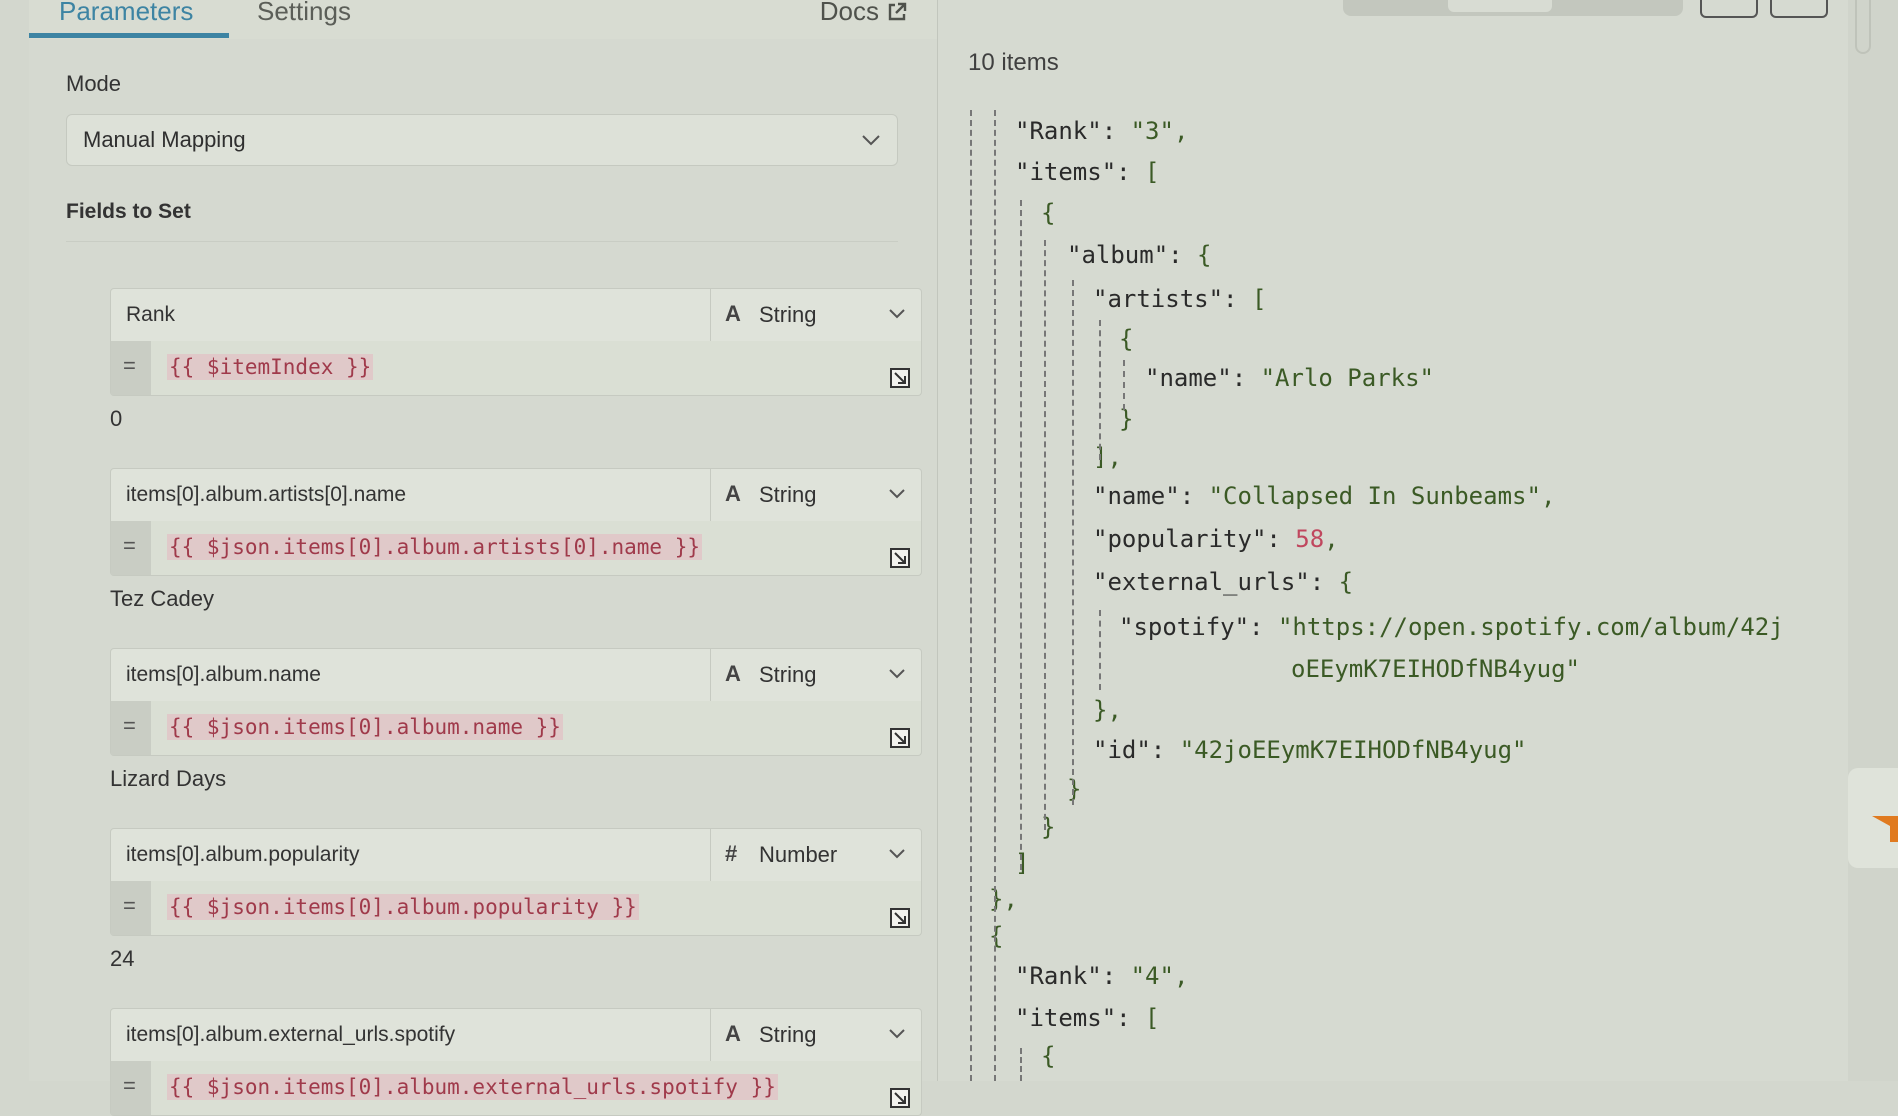 This screenshot has width=1898, height=1116. What do you see at coordinates (1180, 299) in the screenshot?
I see `json-line: "artists": [` at bounding box center [1180, 299].